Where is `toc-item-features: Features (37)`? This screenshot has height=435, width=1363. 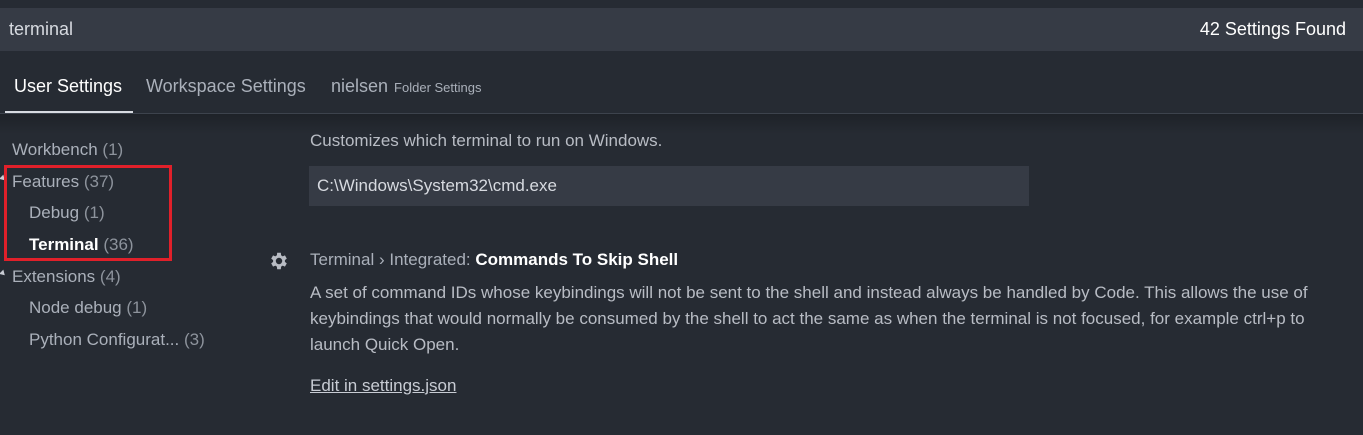 toc-item-features: Features (37) is located at coordinates (63, 182).